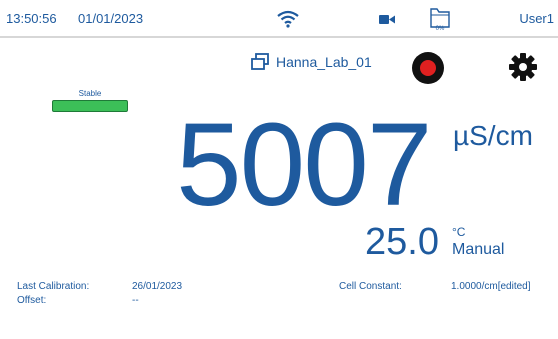 The image size is (558, 339). What do you see at coordinates (440, 29) in the screenshot?
I see `storage-percent: 0%` at bounding box center [440, 29].